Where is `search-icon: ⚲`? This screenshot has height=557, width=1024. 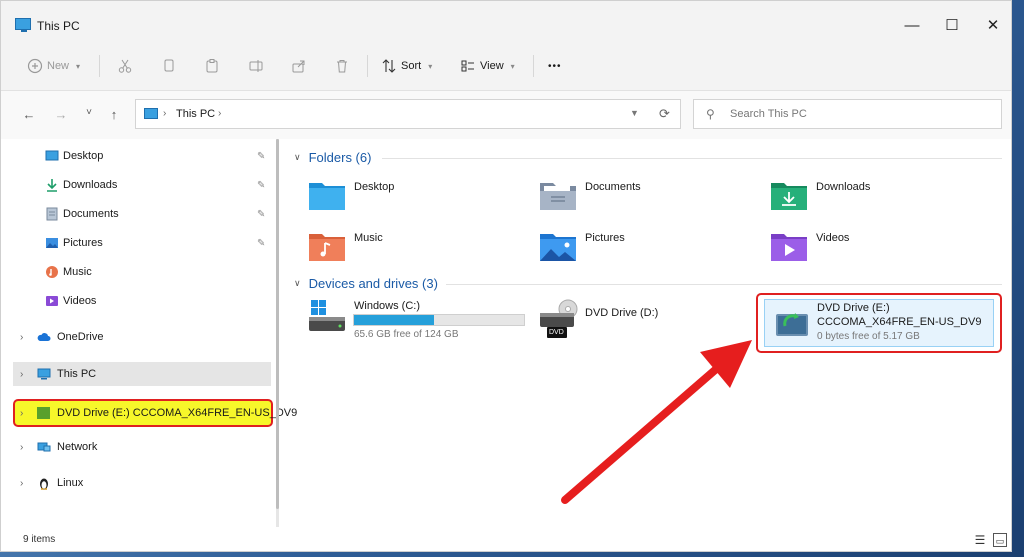
search-icon: ⚲ is located at coordinates (710, 114).